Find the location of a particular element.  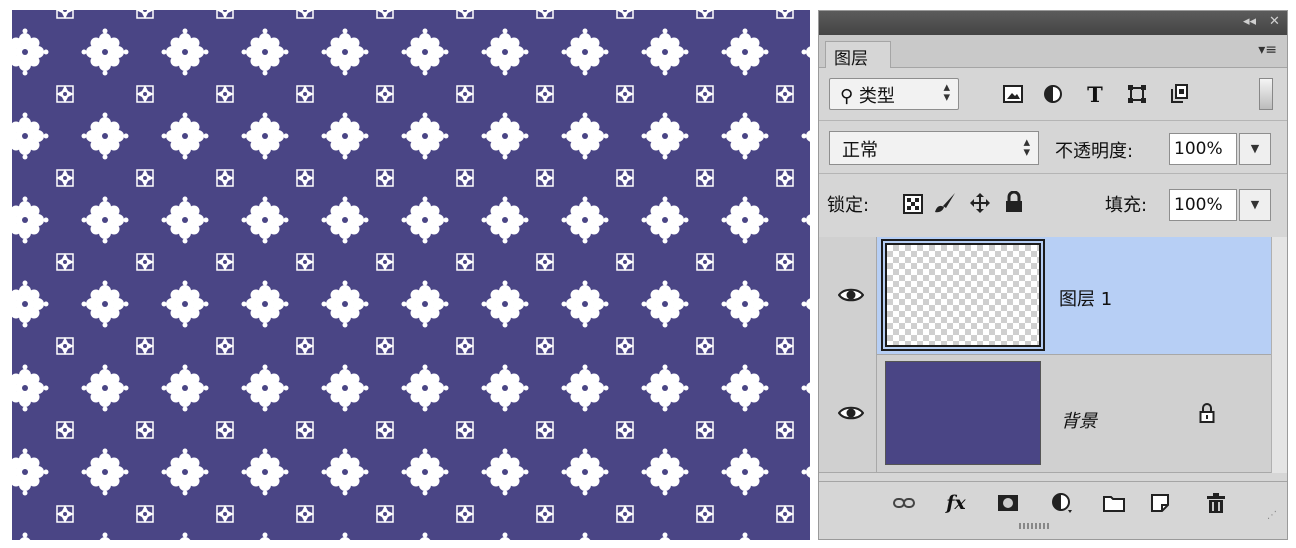

lock-transparent-pixels-icon is located at coordinates (913, 206).